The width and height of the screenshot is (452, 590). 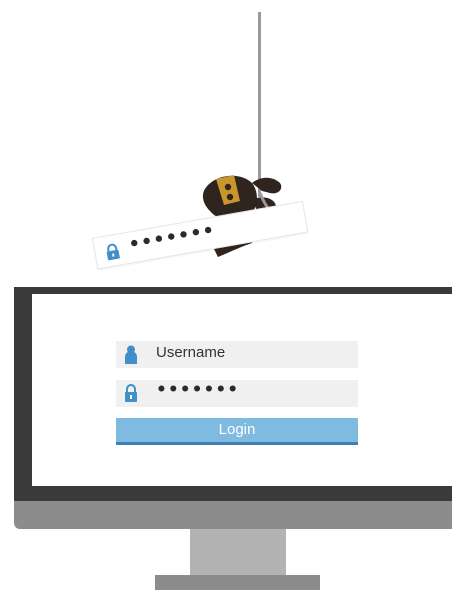 What do you see at coordinates (131, 354) in the screenshot?
I see `user-icon` at bounding box center [131, 354].